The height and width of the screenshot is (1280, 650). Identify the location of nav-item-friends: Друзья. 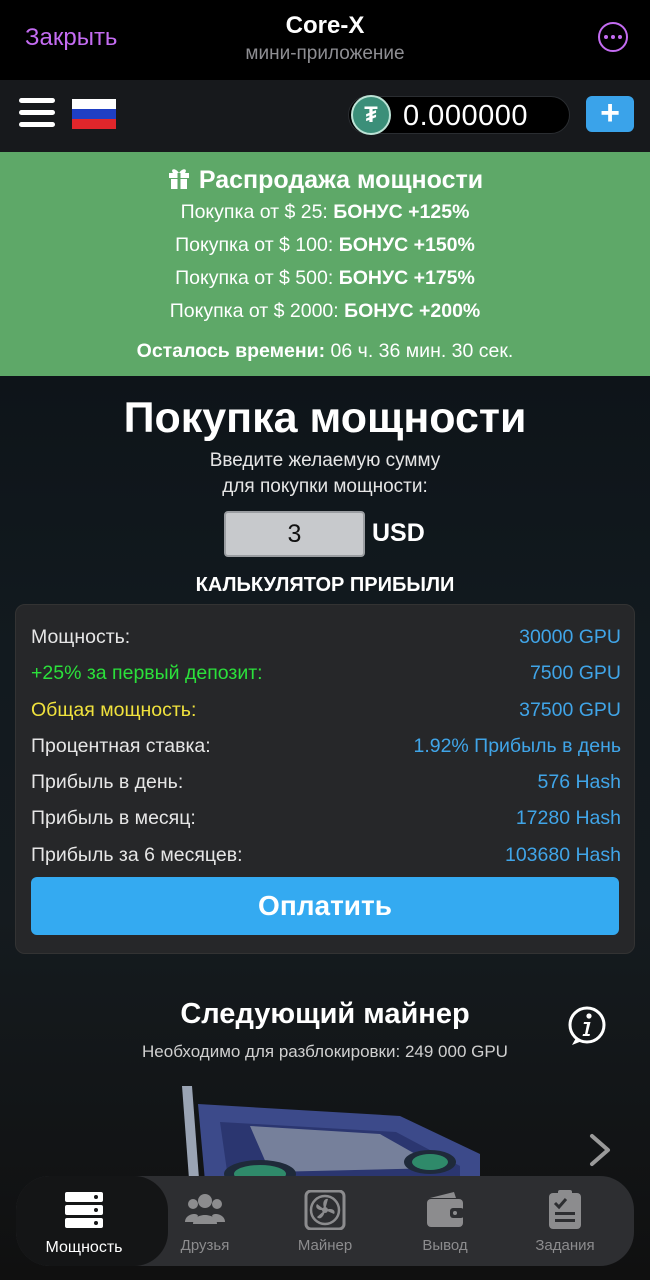
(205, 1221).